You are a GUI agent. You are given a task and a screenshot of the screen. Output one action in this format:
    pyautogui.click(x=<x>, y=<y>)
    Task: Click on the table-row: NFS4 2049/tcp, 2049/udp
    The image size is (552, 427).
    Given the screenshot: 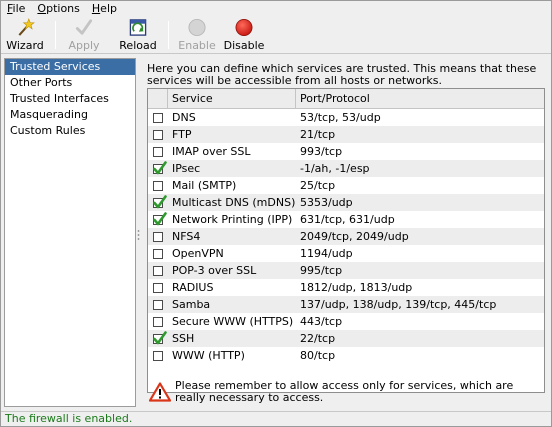 What is the action you would take?
    pyautogui.click(x=346, y=236)
    